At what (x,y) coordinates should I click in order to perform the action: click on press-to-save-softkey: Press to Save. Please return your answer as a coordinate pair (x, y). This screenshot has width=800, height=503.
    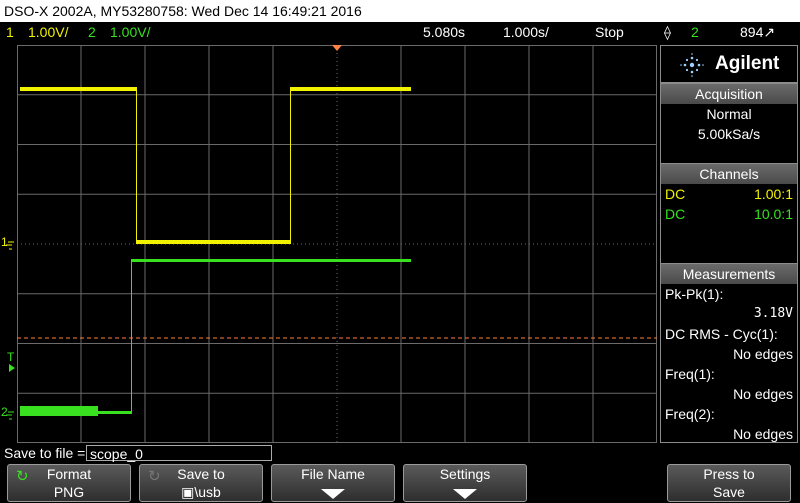
    Looking at the image, I should click on (729, 483).